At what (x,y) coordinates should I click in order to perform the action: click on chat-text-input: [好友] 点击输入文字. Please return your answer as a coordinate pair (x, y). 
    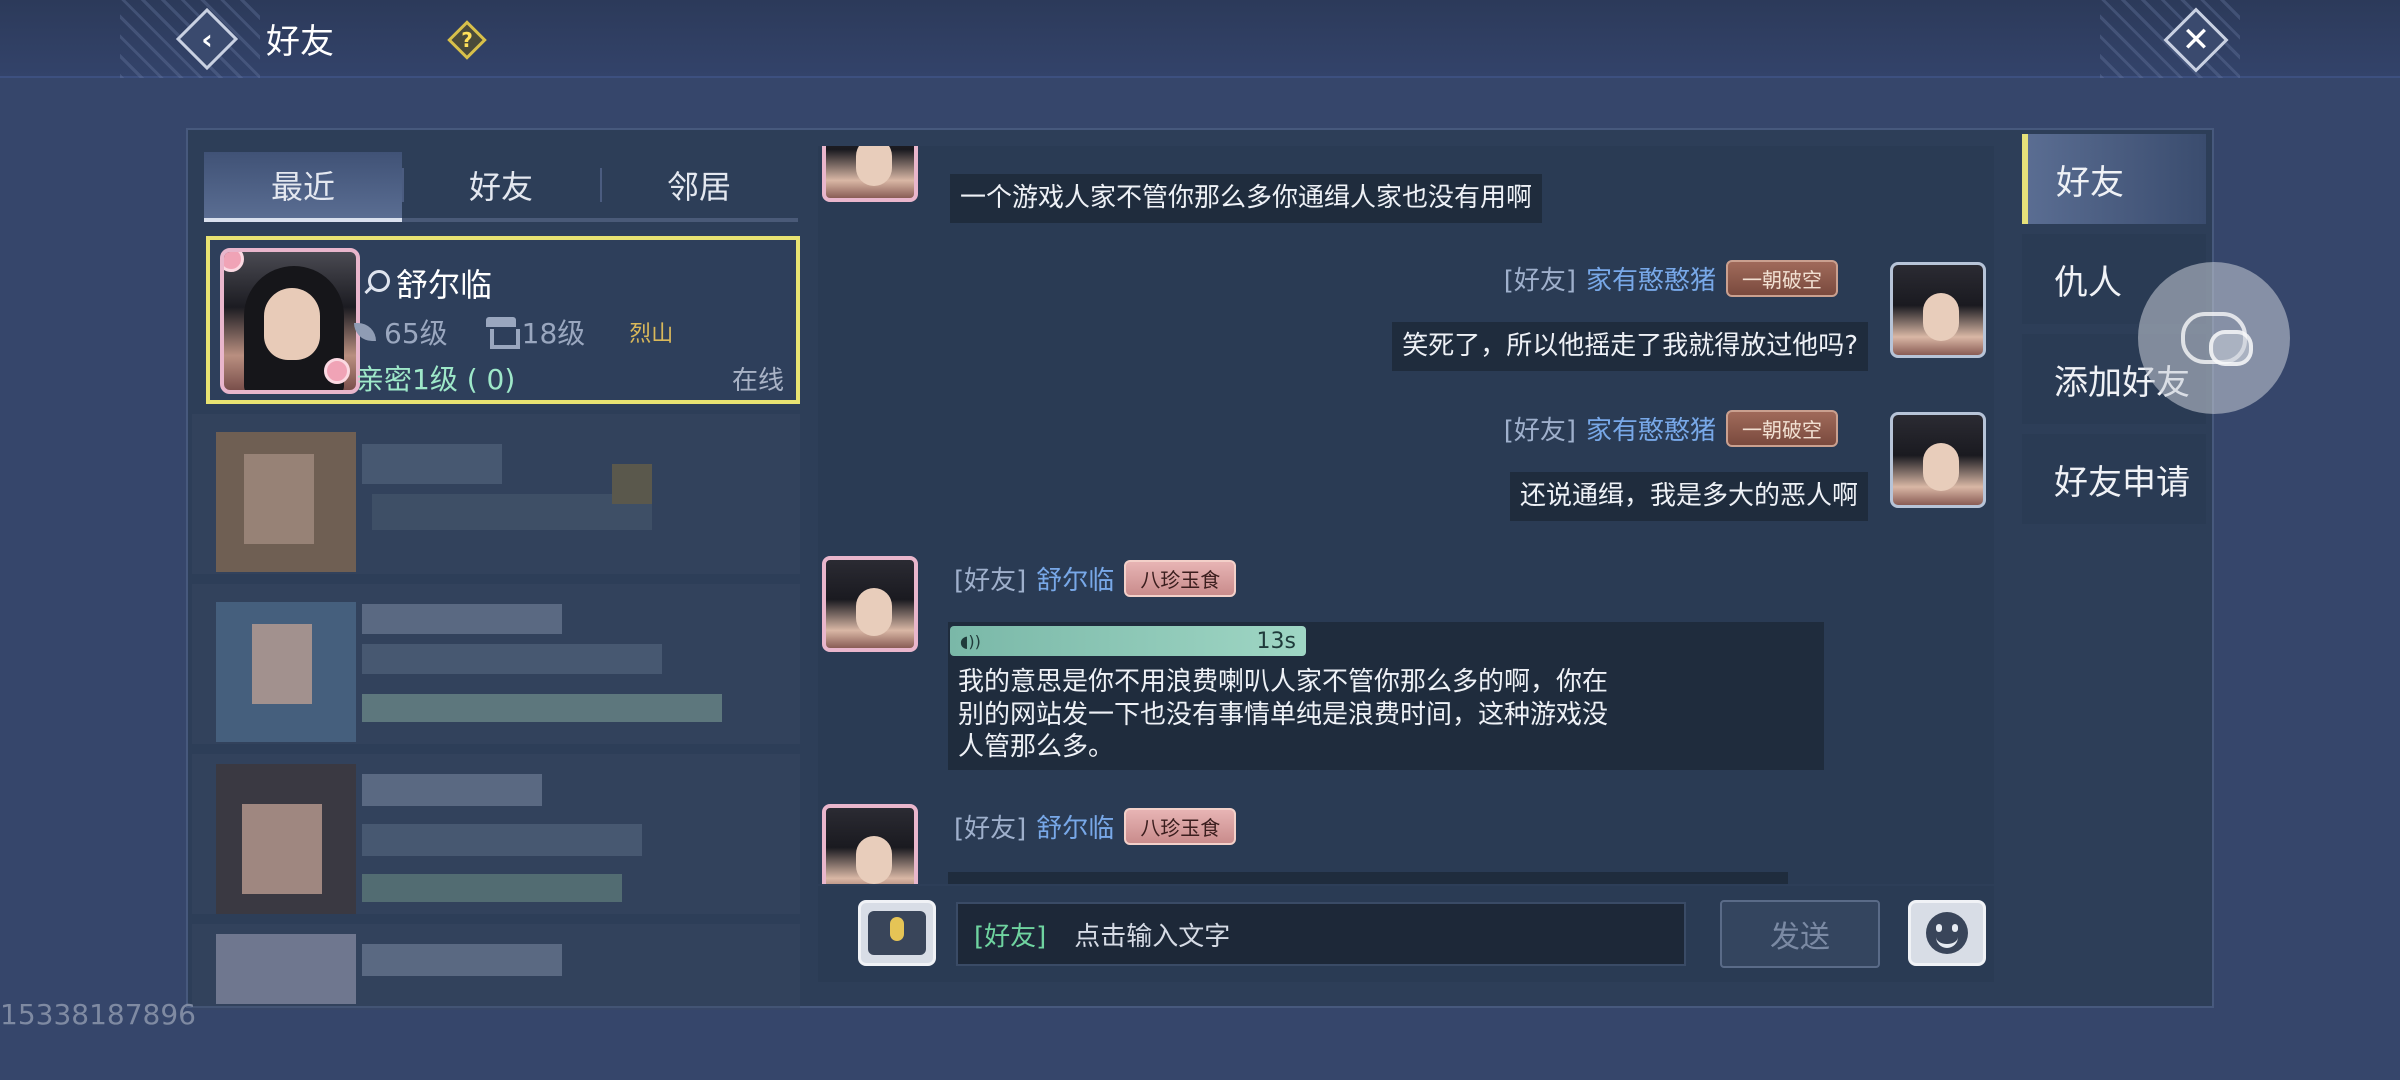
    Looking at the image, I should click on (1321, 934).